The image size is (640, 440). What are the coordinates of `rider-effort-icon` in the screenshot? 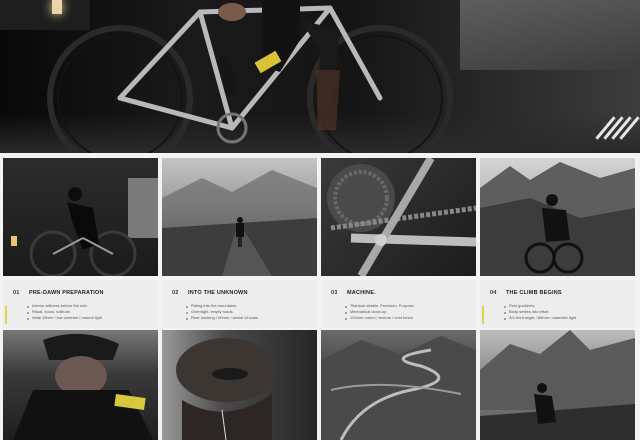 It's located at (83, 386).